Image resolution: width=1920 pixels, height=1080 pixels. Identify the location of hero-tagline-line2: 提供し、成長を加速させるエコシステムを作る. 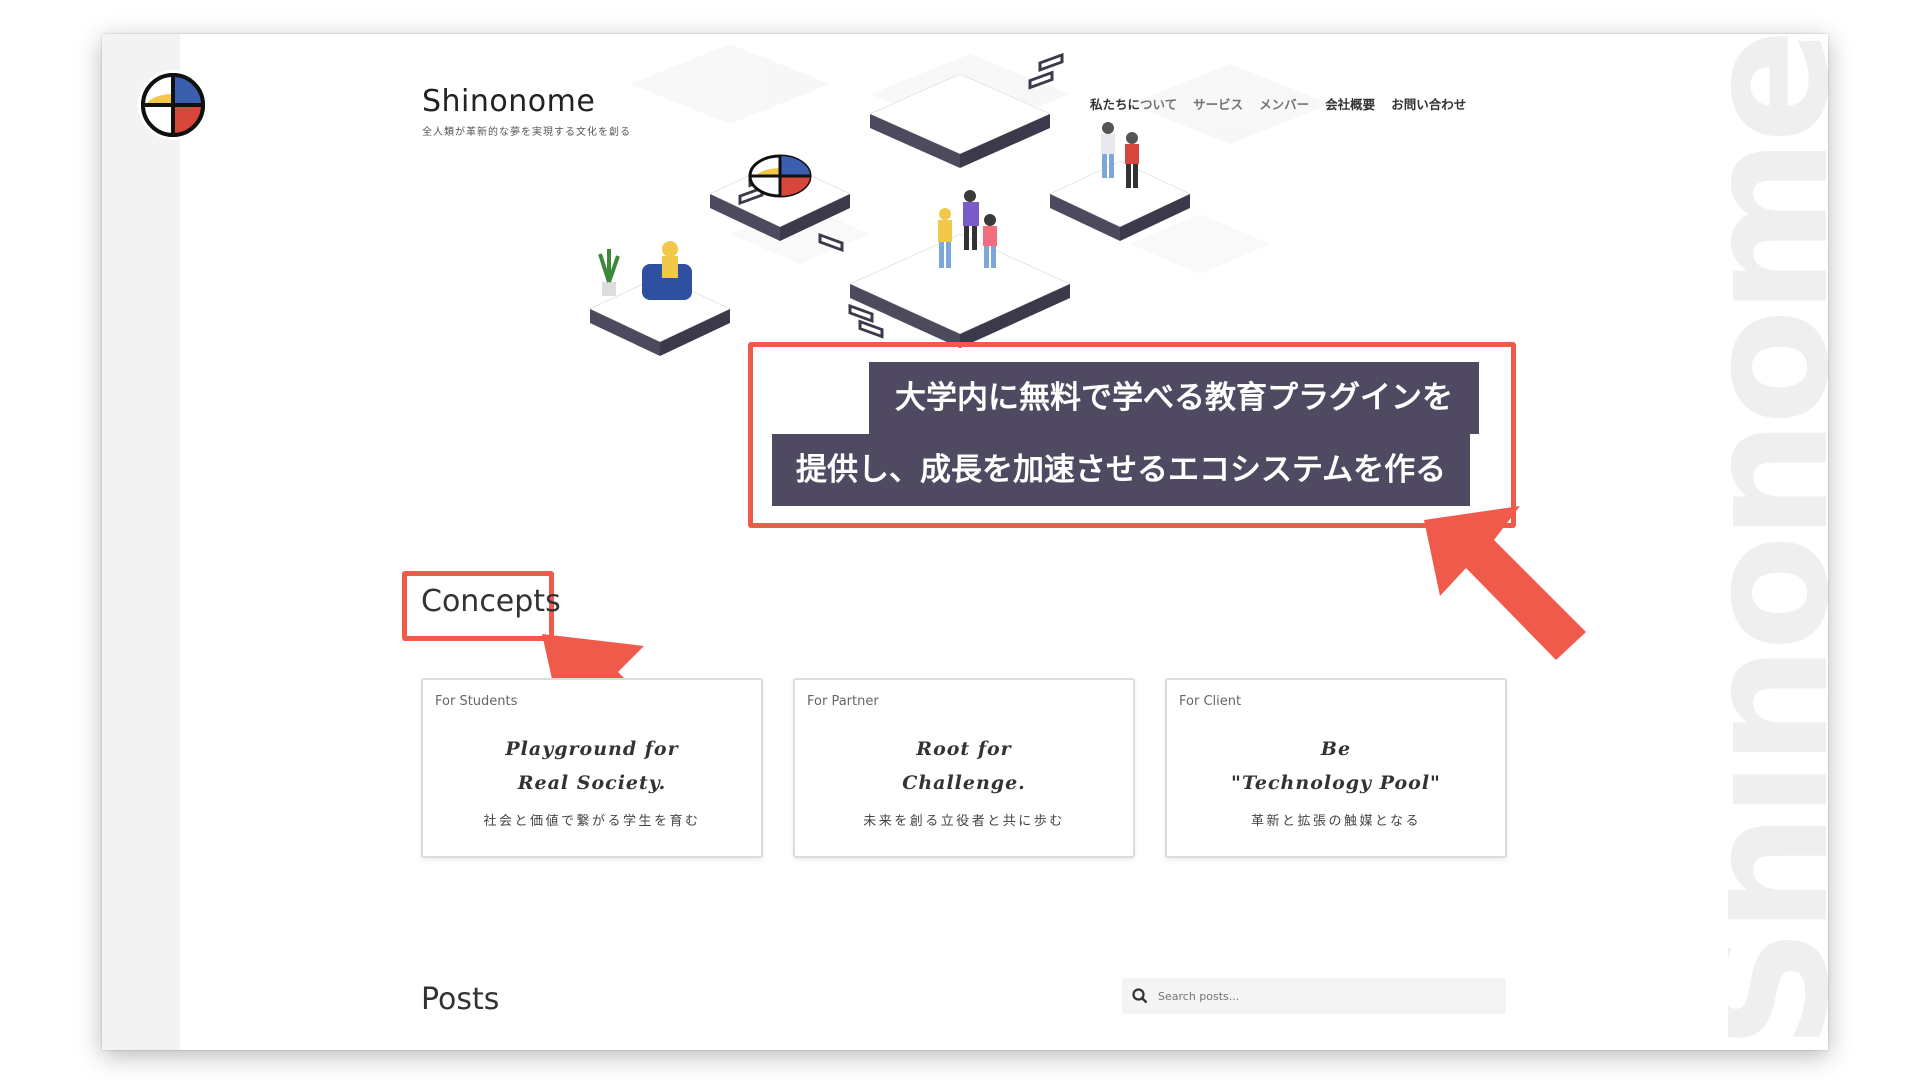
(1121, 470).